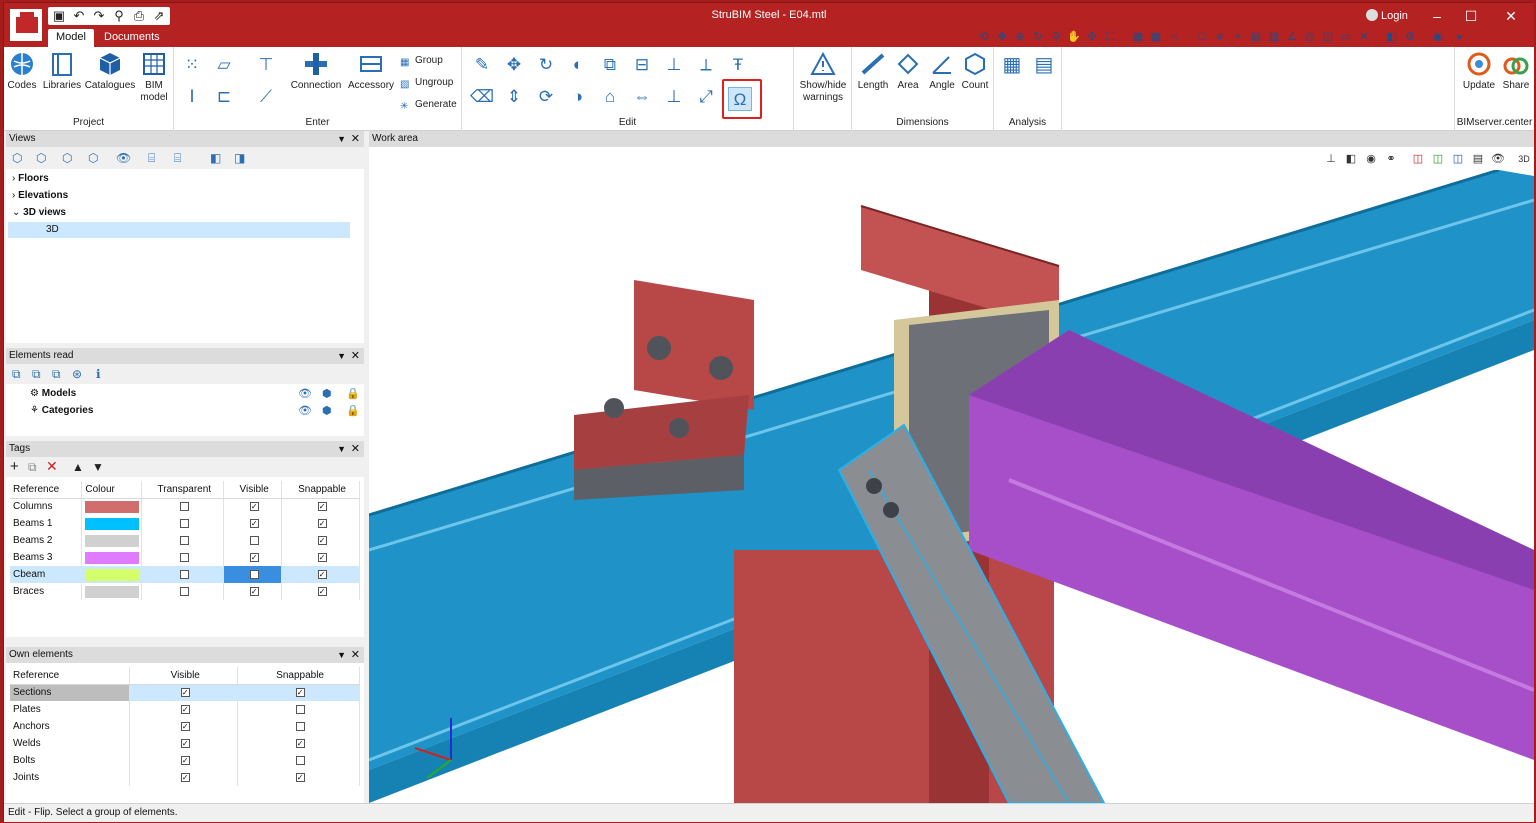 Image resolution: width=1536 pixels, height=823 pixels. Describe the element at coordinates (224, 65) in the screenshot. I see `plate-icon: ▱` at that location.